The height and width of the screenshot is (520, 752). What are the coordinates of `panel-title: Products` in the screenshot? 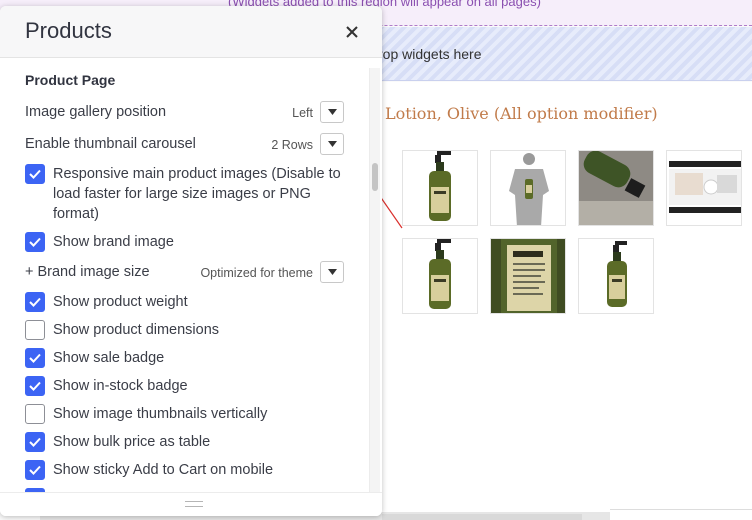 It's located at (68, 30).